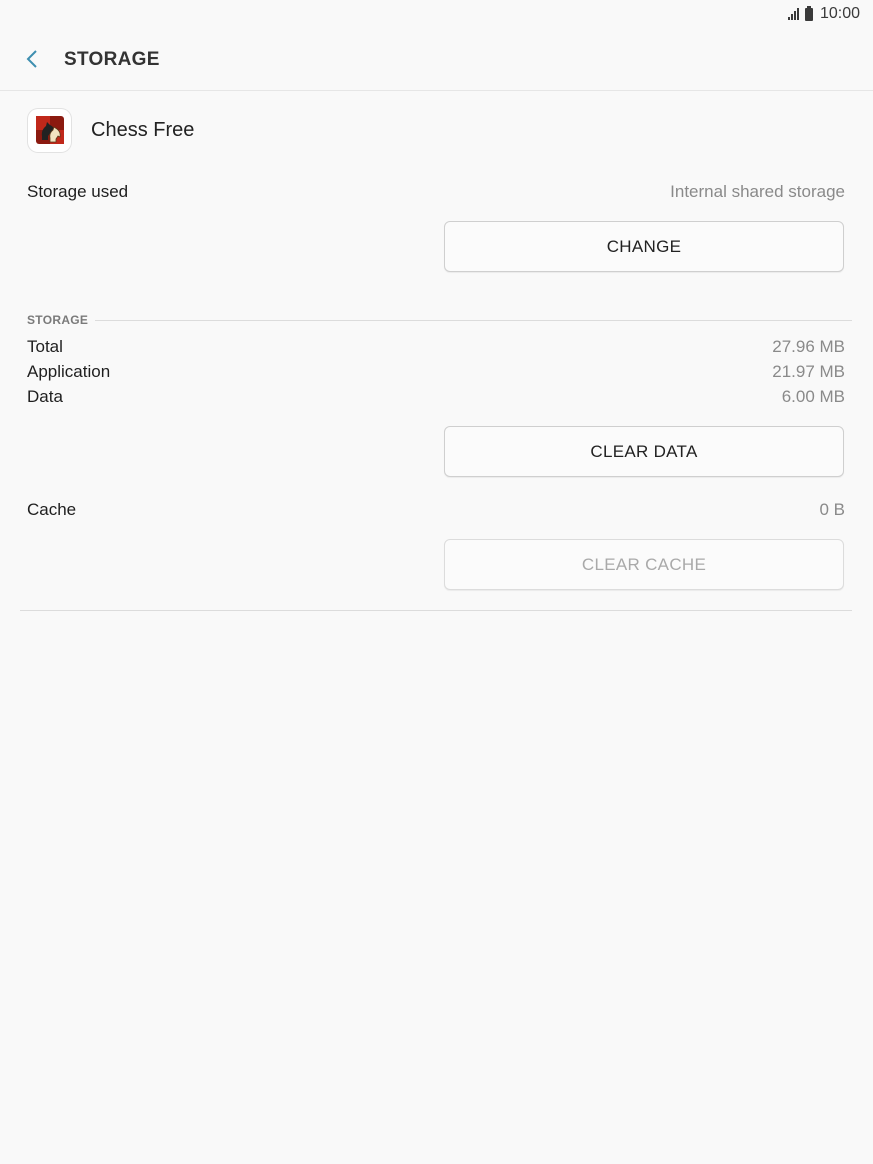  I want to click on total-value: 27.96 MB, so click(808, 346).